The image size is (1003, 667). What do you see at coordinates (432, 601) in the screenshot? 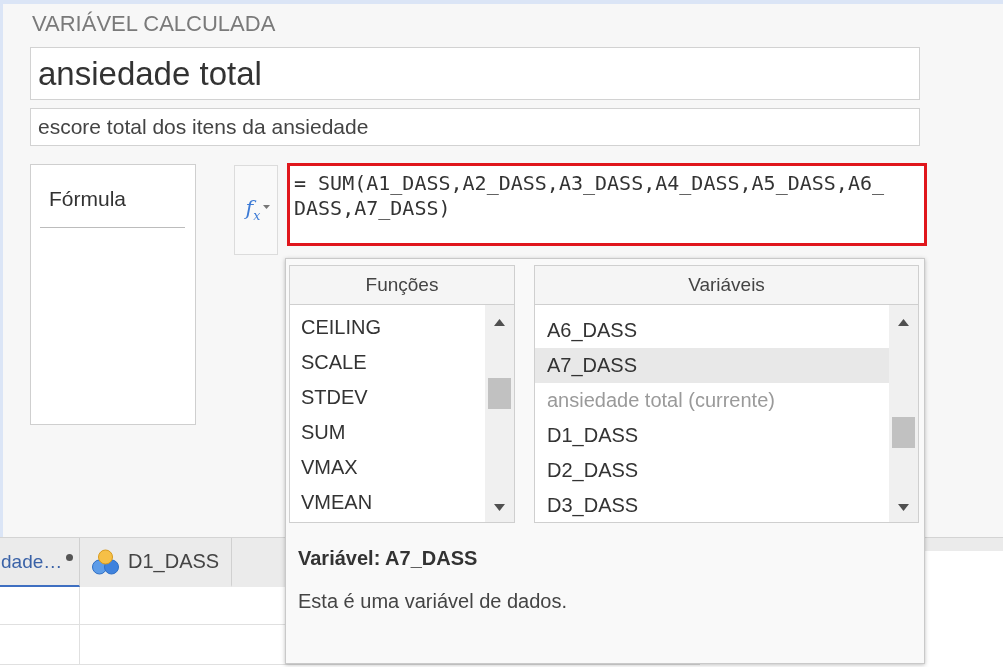
I see `info-text: Esta é uma variável de dados.` at bounding box center [432, 601].